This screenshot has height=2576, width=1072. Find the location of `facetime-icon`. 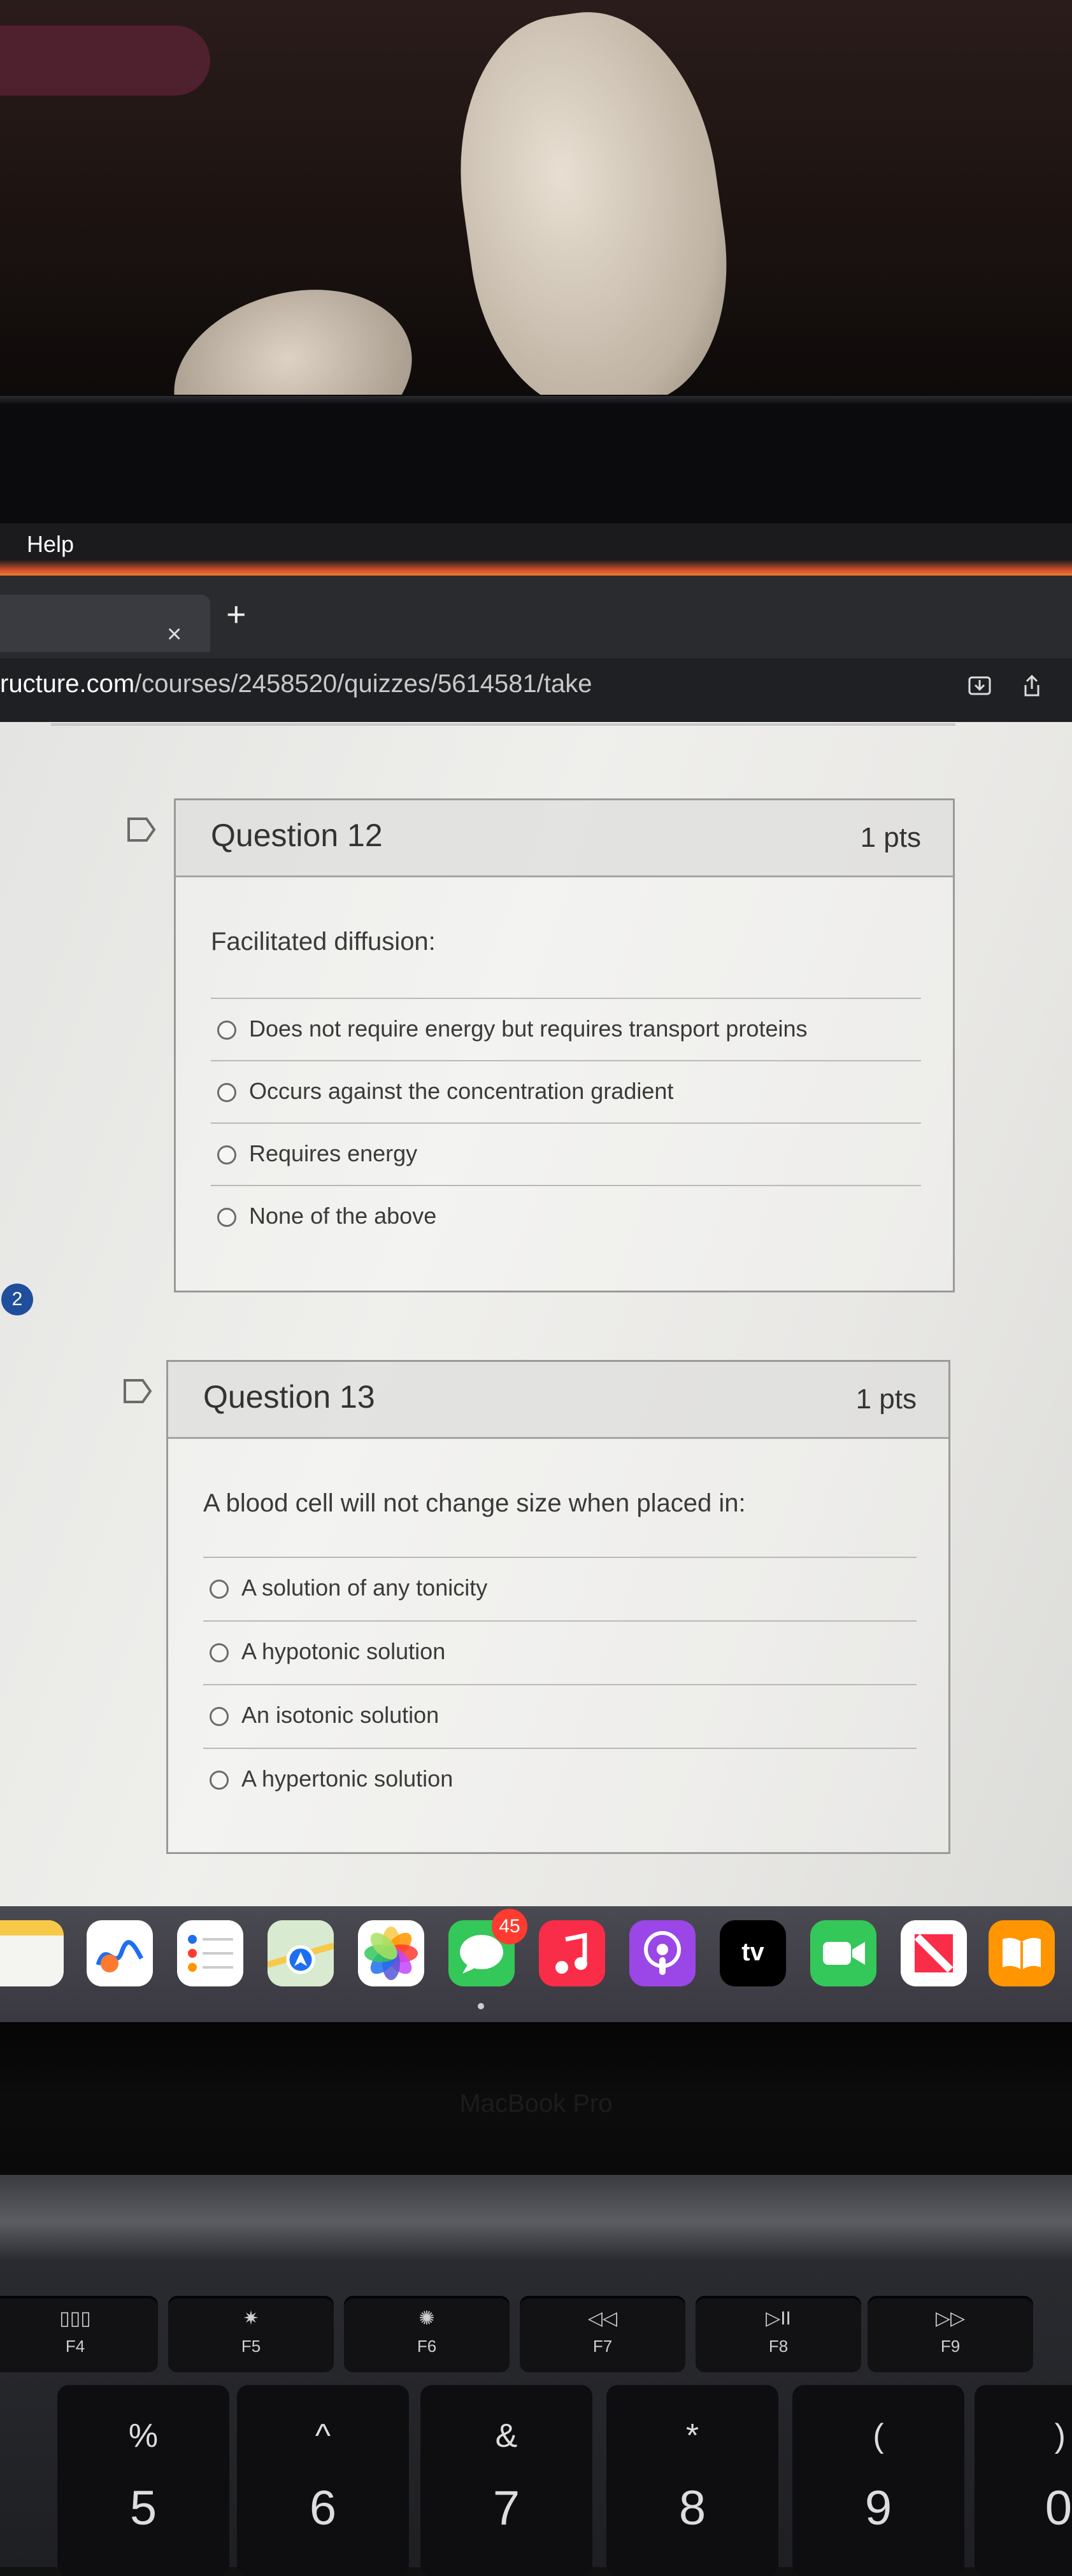

facetime-icon is located at coordinates (843, 1953).